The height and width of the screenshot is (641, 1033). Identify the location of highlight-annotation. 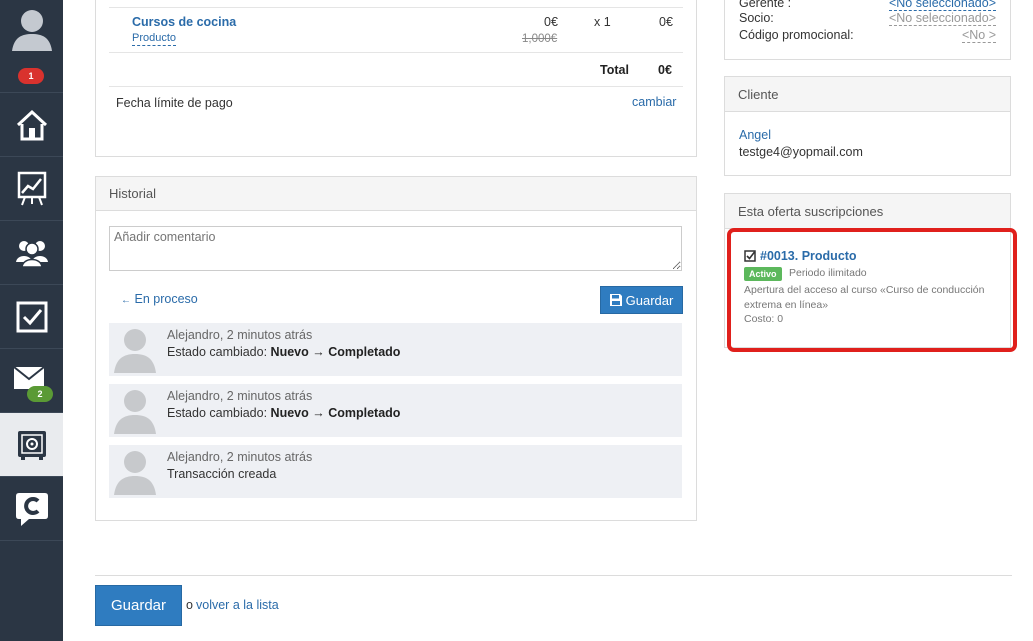
(872, 290).